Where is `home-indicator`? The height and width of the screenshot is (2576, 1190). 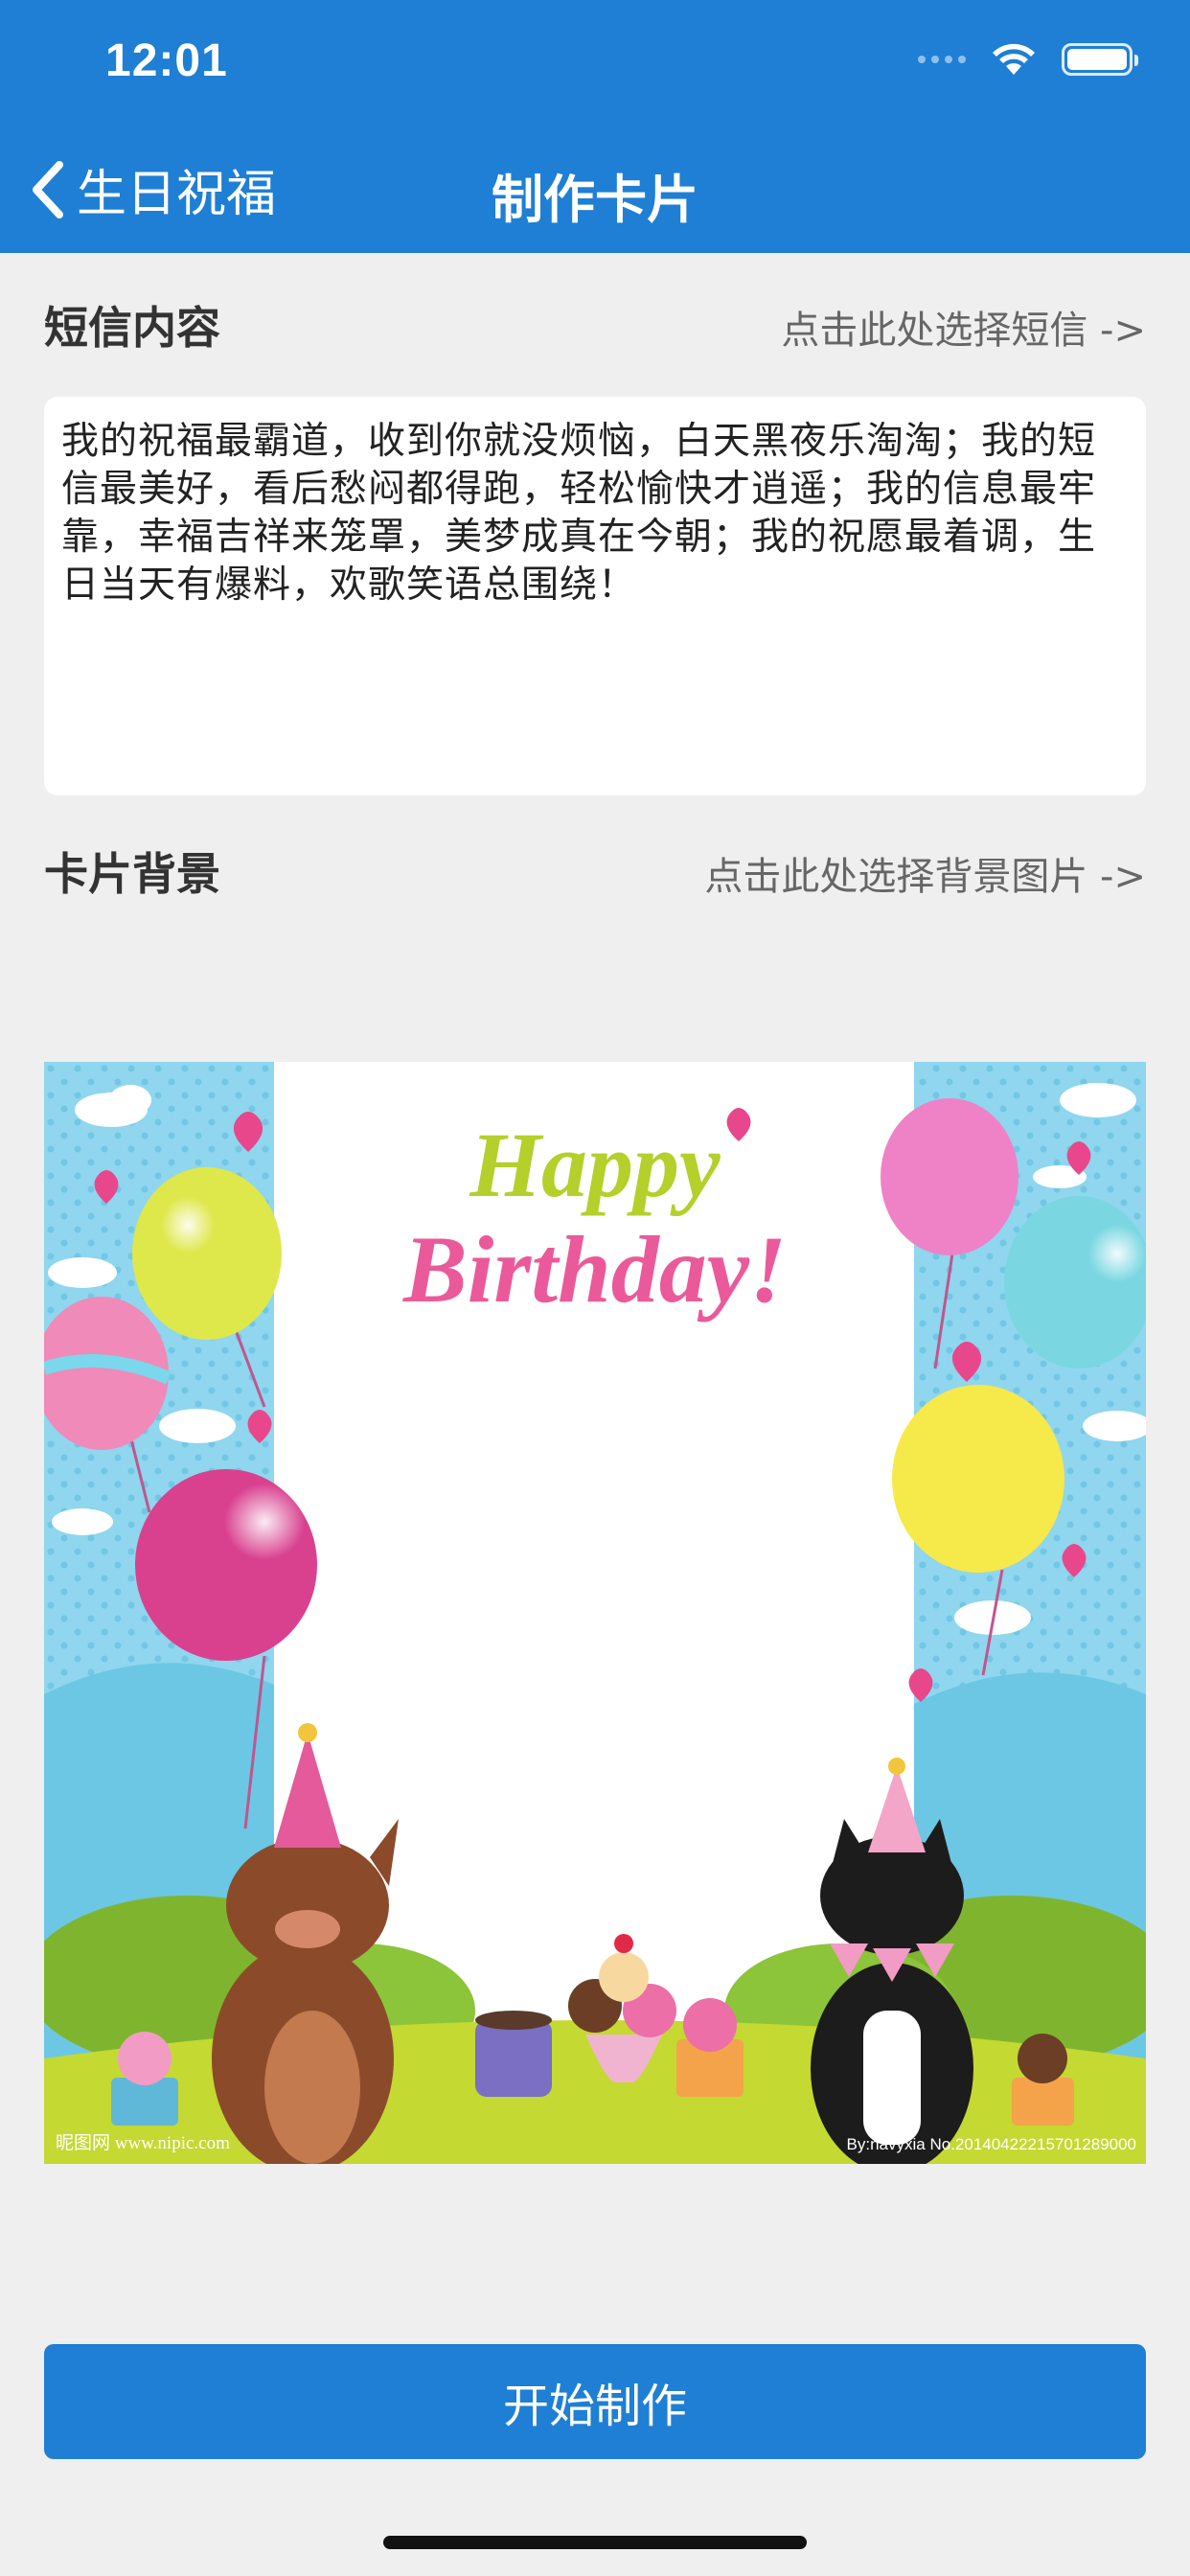 home-indicator is located at coordinates (595, 2542).